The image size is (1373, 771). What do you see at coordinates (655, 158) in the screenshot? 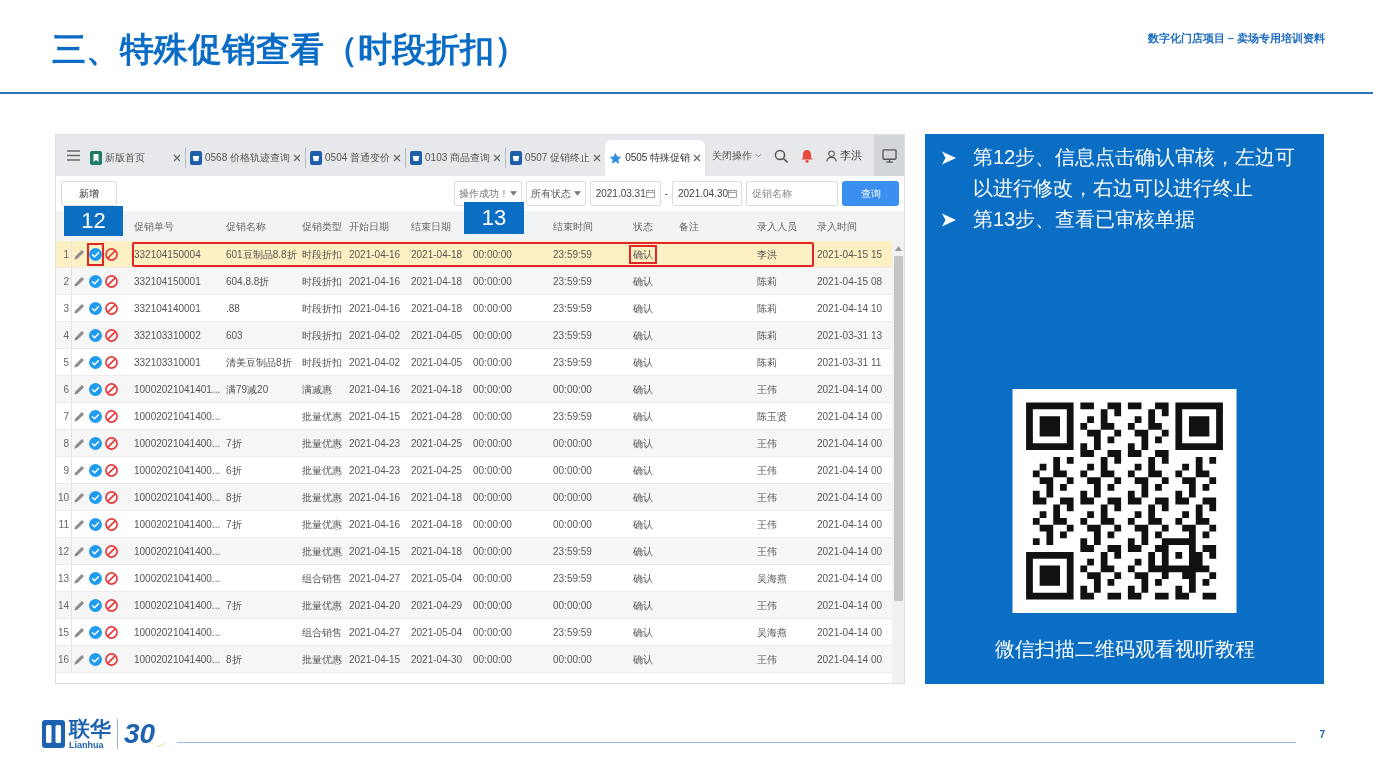
I see `tab: 0505 特殊促销` at bounding box center [655, 158].